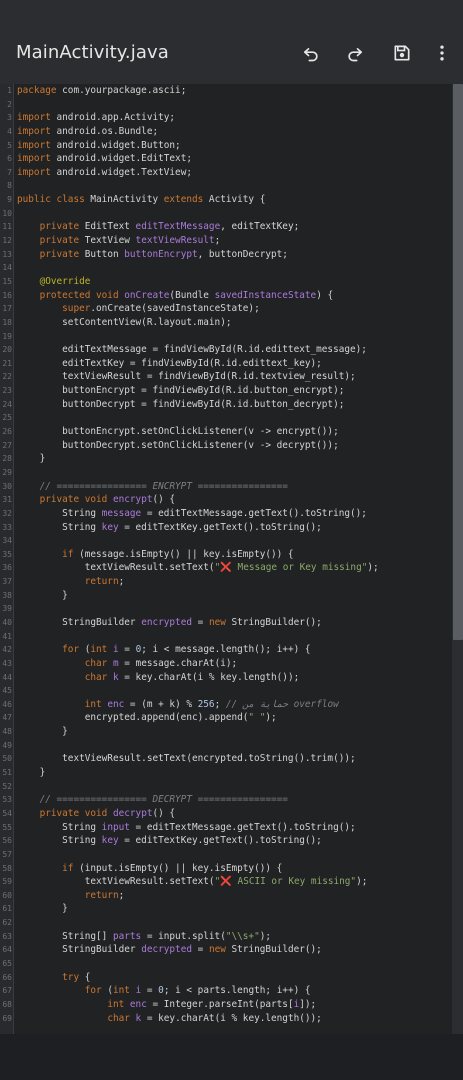  What do you see at coordinates (226, 718) in the screenshot?
I see `code-line: 47 encrypted.append(enc).append(" ");` at bounding box center [226, 718].